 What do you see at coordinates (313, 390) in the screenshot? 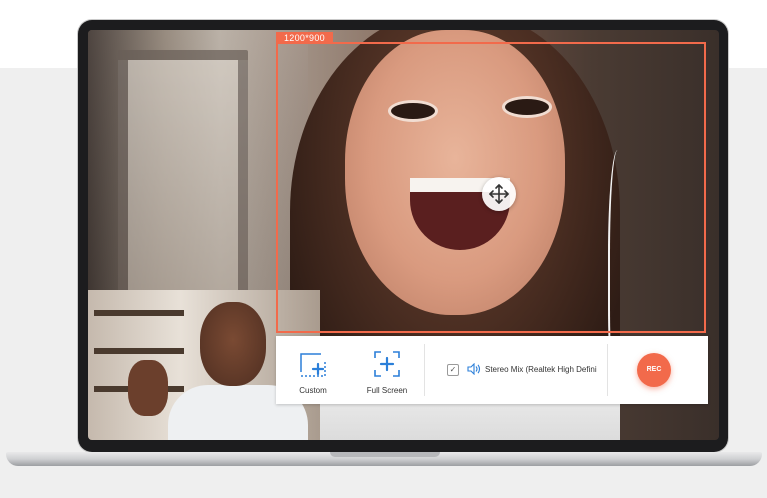
I see `custom-label: Custom` at bounding box center [313, 390].